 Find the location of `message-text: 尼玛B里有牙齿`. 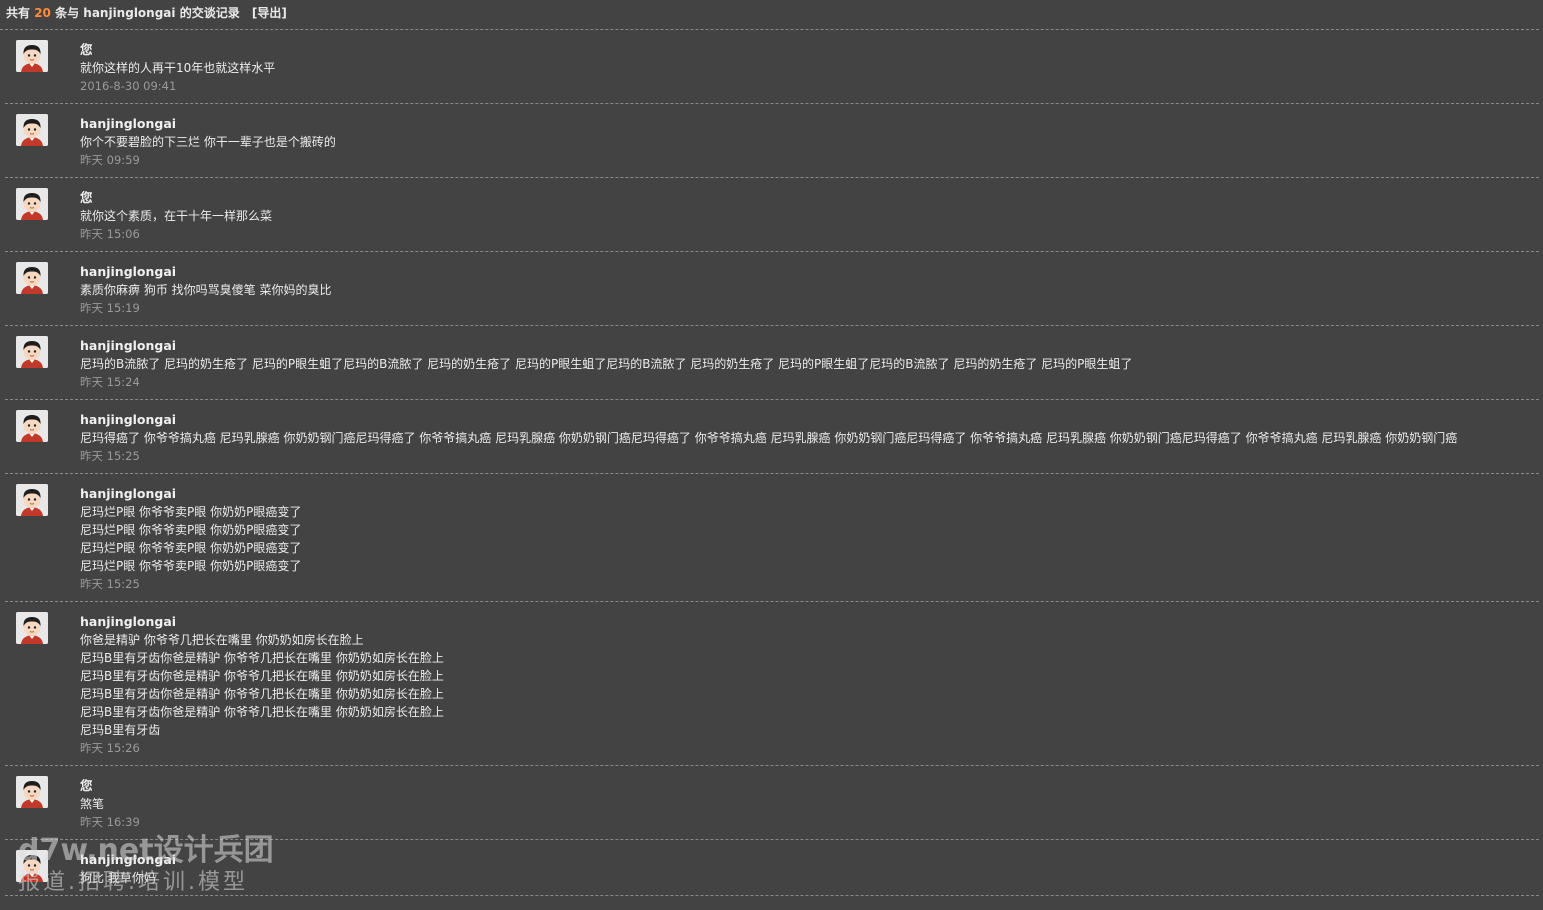

message-text: 尼玛B里有牙齿 is located at coordinates (120, 730).